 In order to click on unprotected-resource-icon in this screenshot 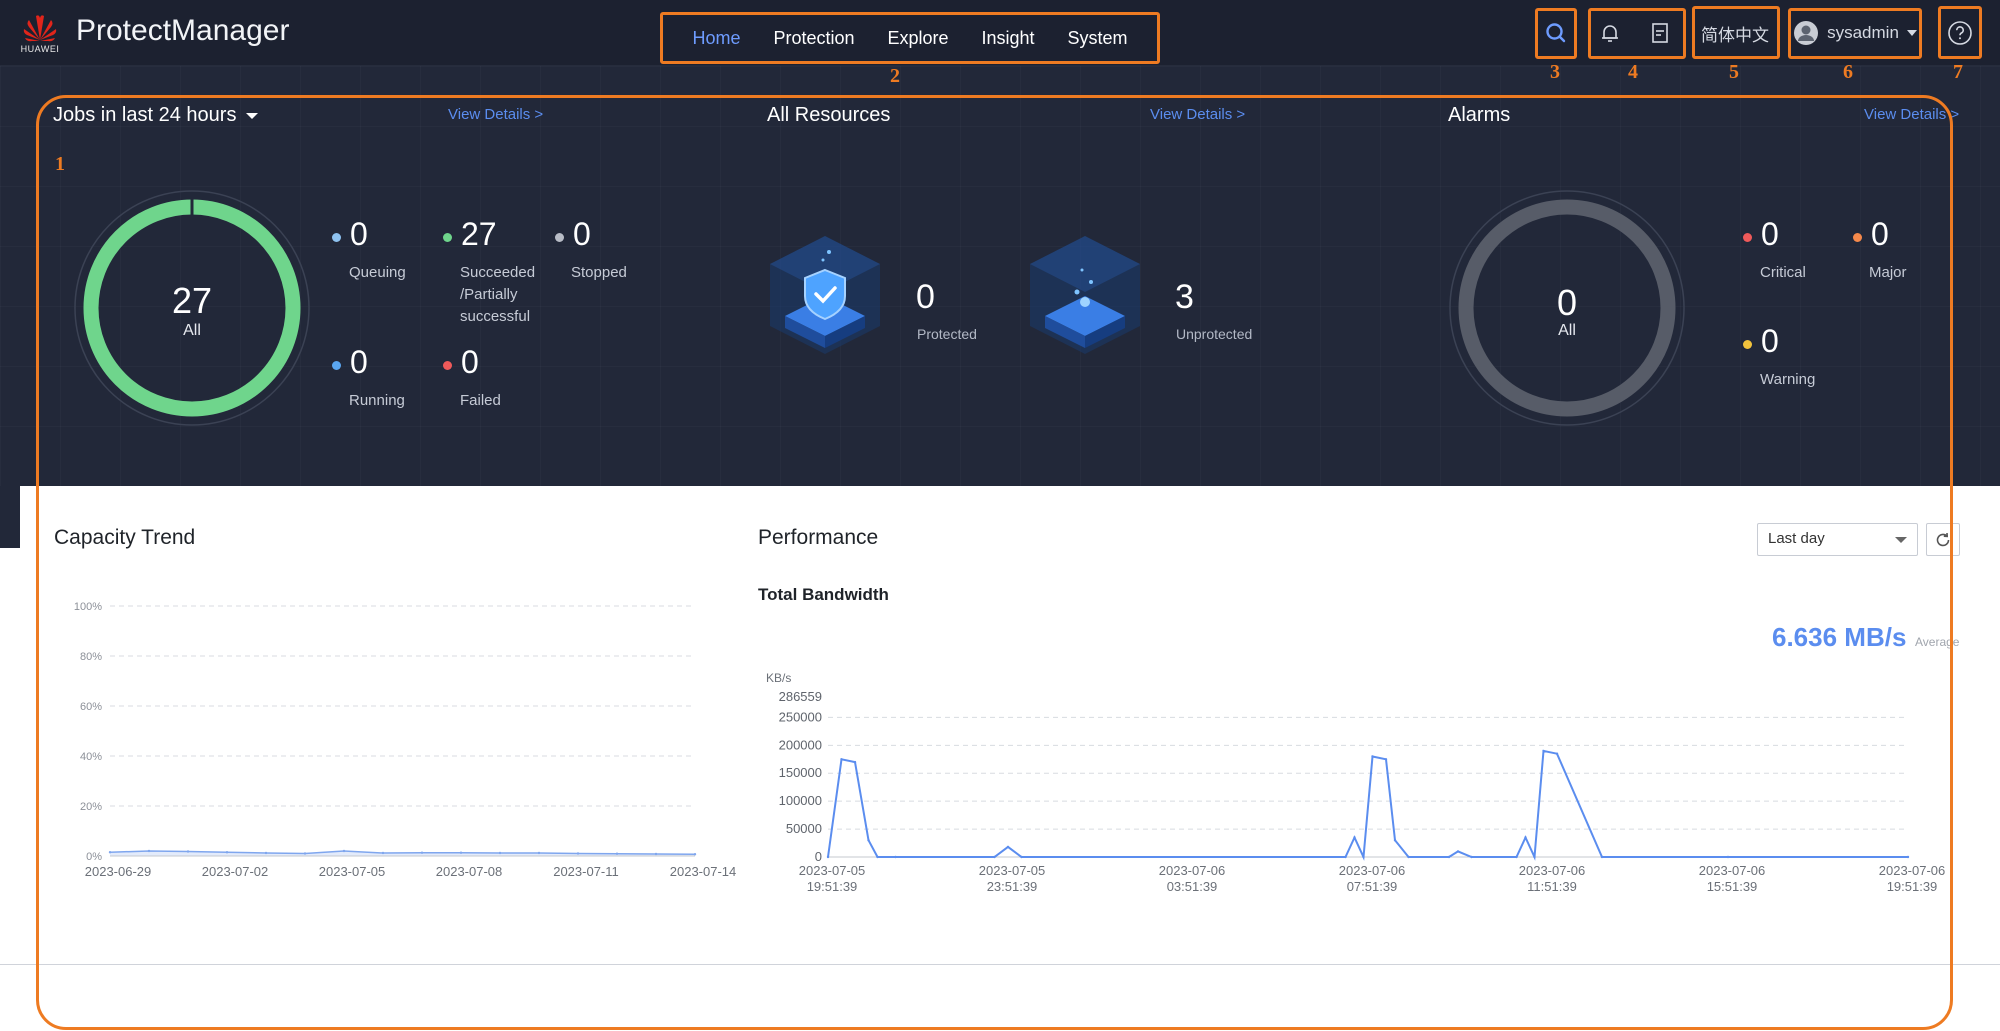, I will do `click(1085, 295)`.